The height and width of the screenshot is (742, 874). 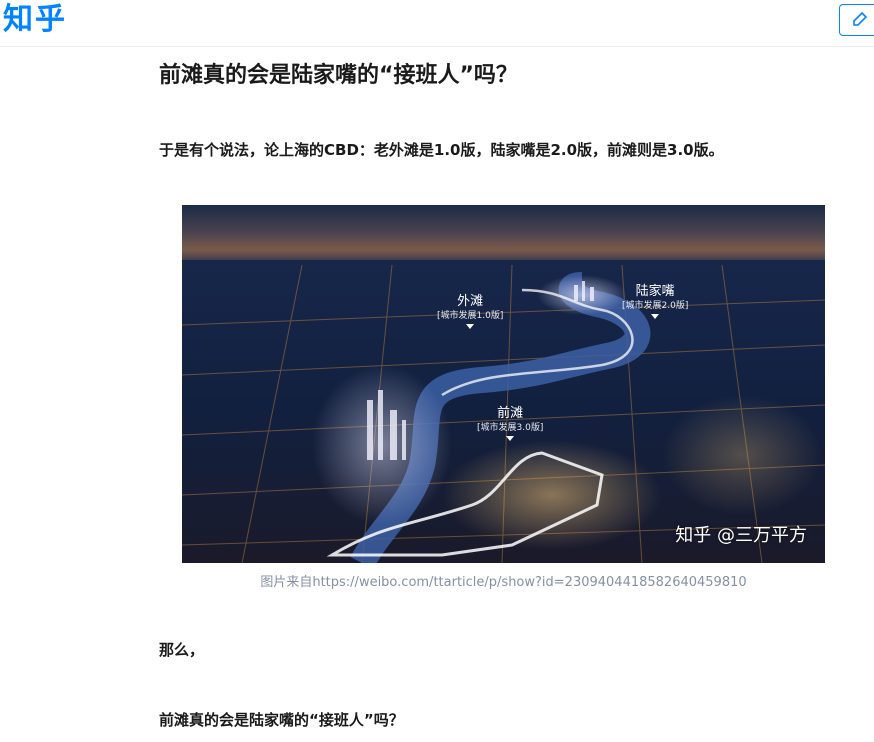 I want to click on label-qiantan-name: 前滩, so click(x=510, y=413).